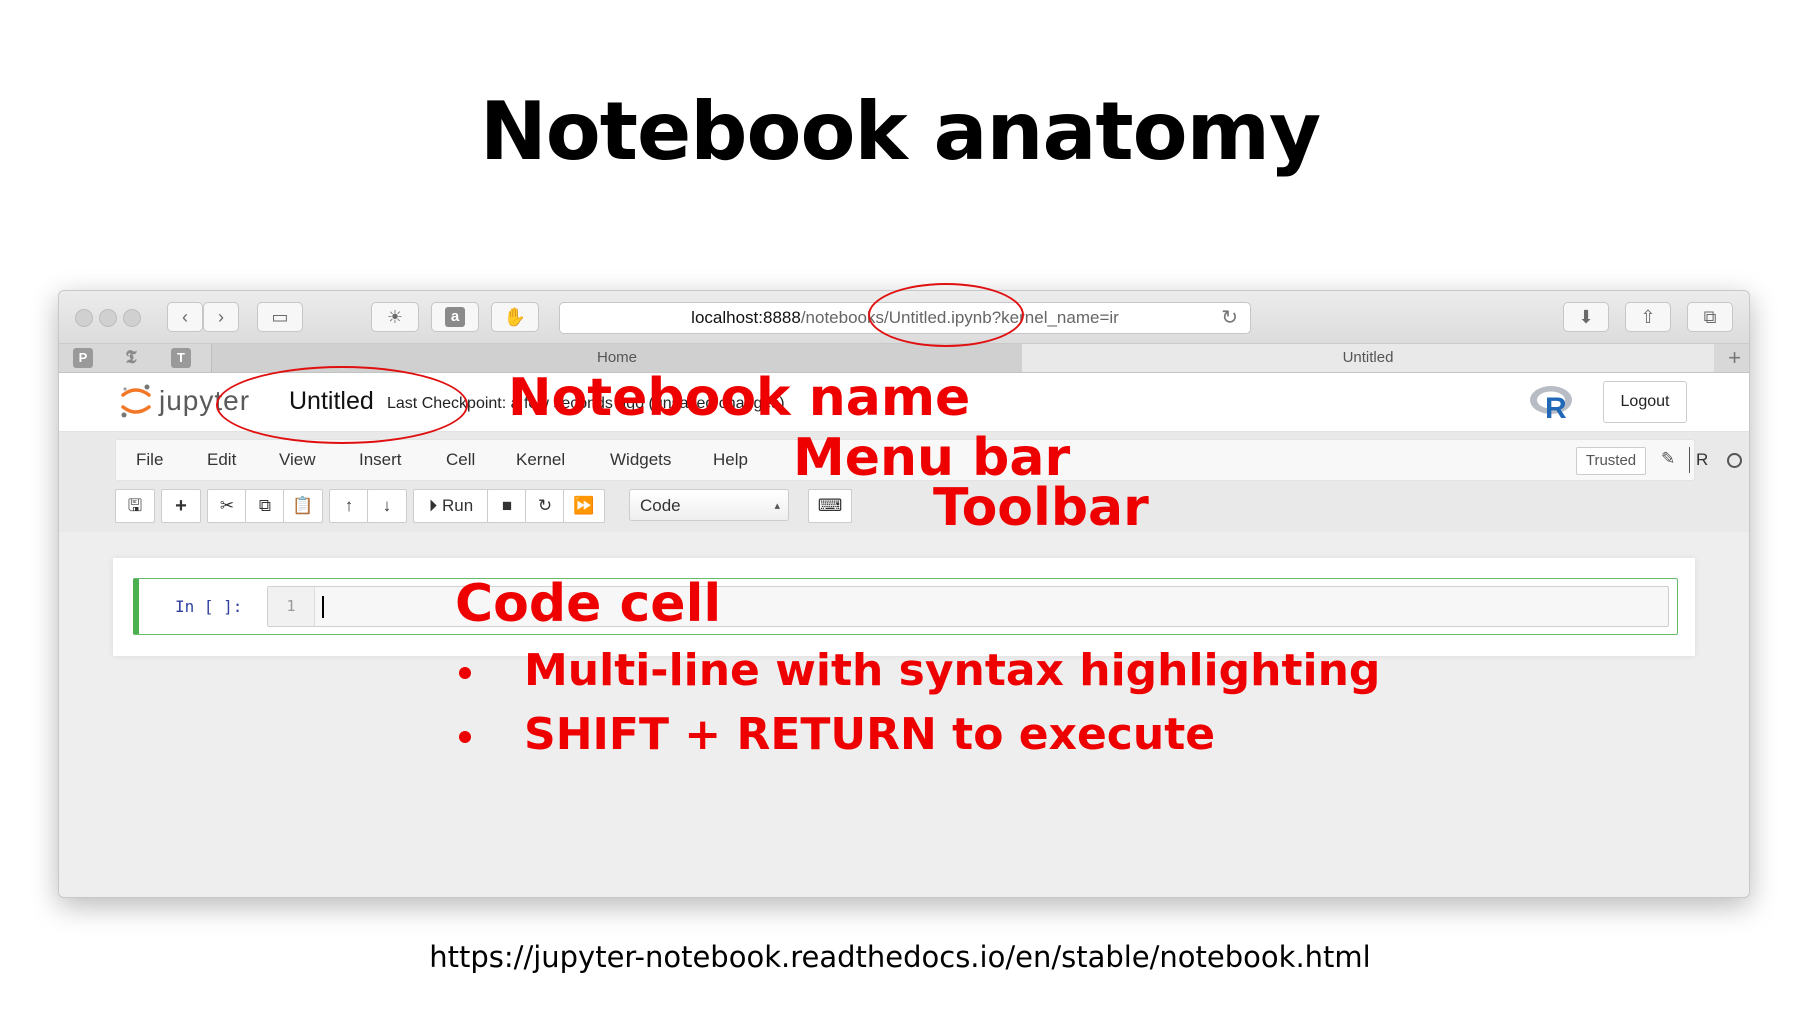 This screenshot has height=1013, width=1800. I want to click on menu-view: View, so click(297, 460).